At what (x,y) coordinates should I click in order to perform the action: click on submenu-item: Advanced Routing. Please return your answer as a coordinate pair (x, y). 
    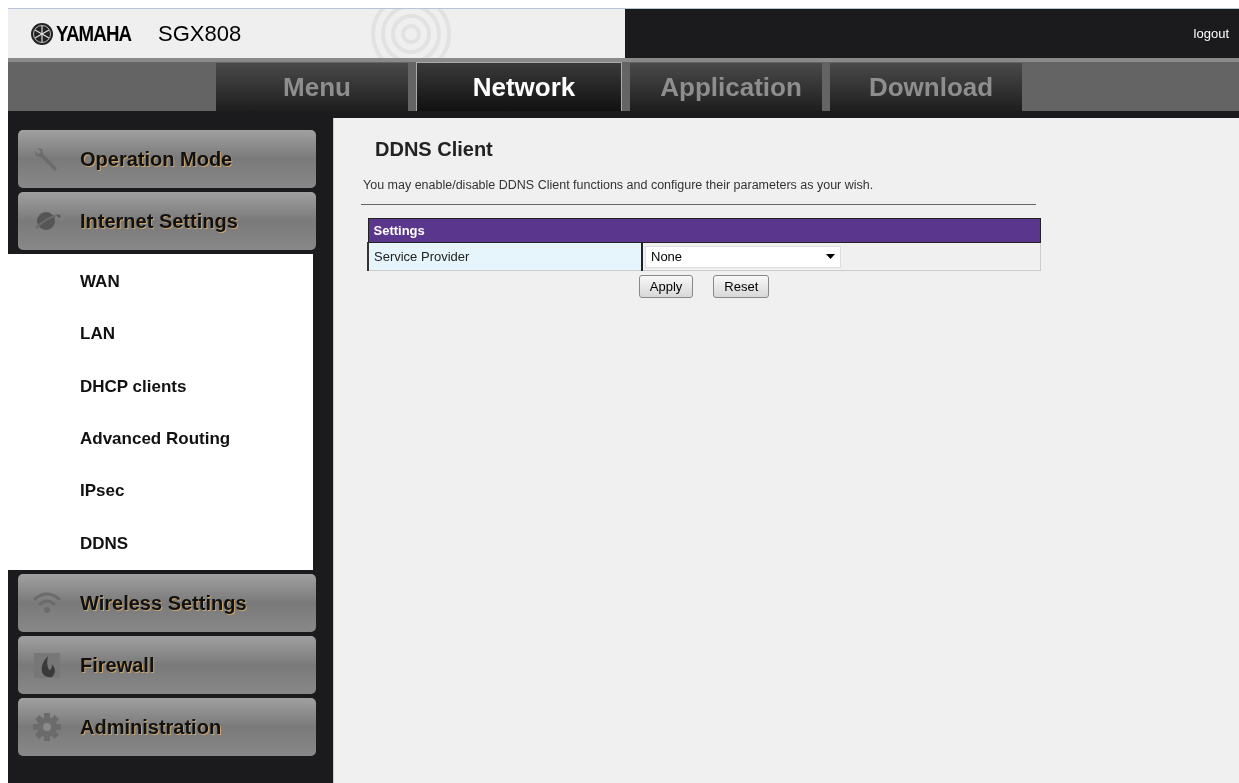
    Looking at the image, I should click on (165, 439).